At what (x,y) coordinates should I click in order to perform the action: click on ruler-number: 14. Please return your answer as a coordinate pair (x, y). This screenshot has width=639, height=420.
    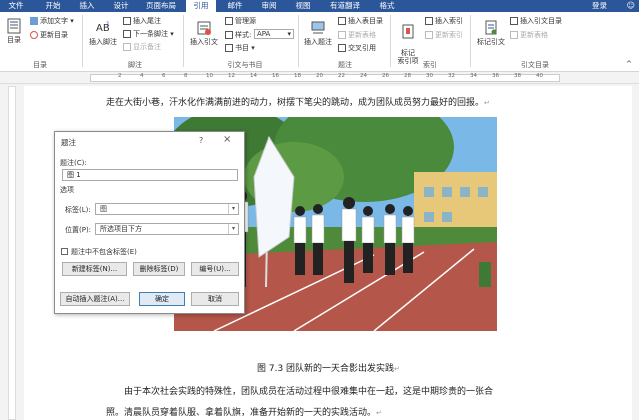
    Looking at the image, I should click on (253, 76).